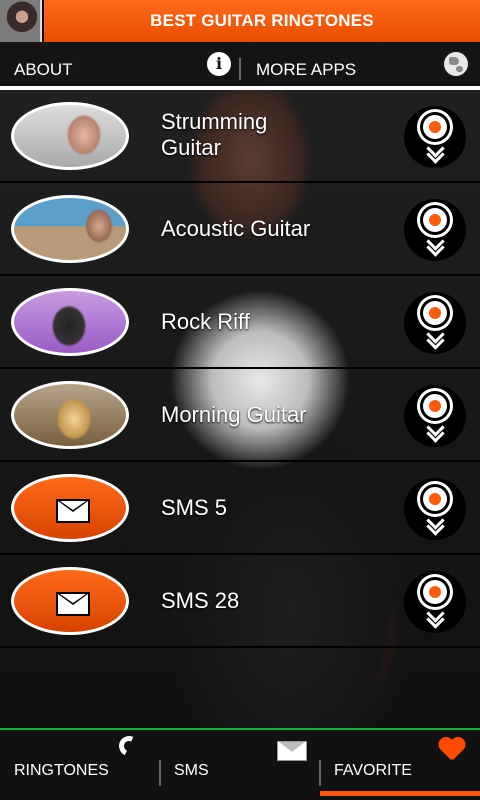 The height and width of the screenshot is (800, 480). I want to click on app-title: BEST GUITAR RINGTONES, so click(262, 21).